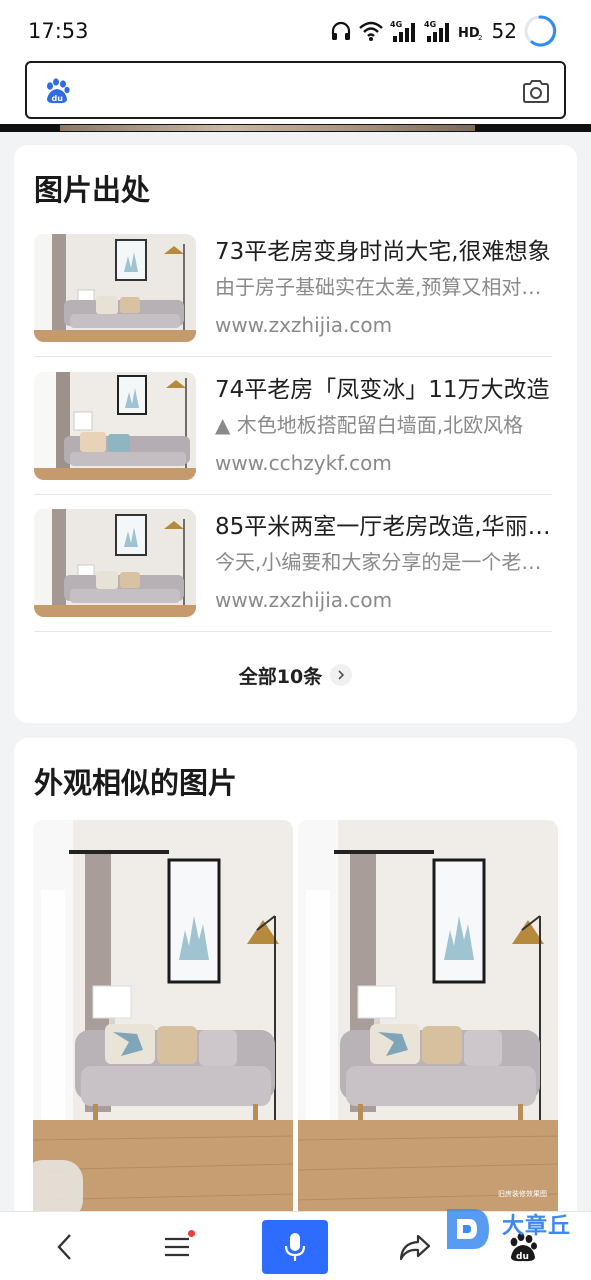 This screenshot has width=591, height=1280. I want to click on baidu-paw-logo: du, so click(58, 91).